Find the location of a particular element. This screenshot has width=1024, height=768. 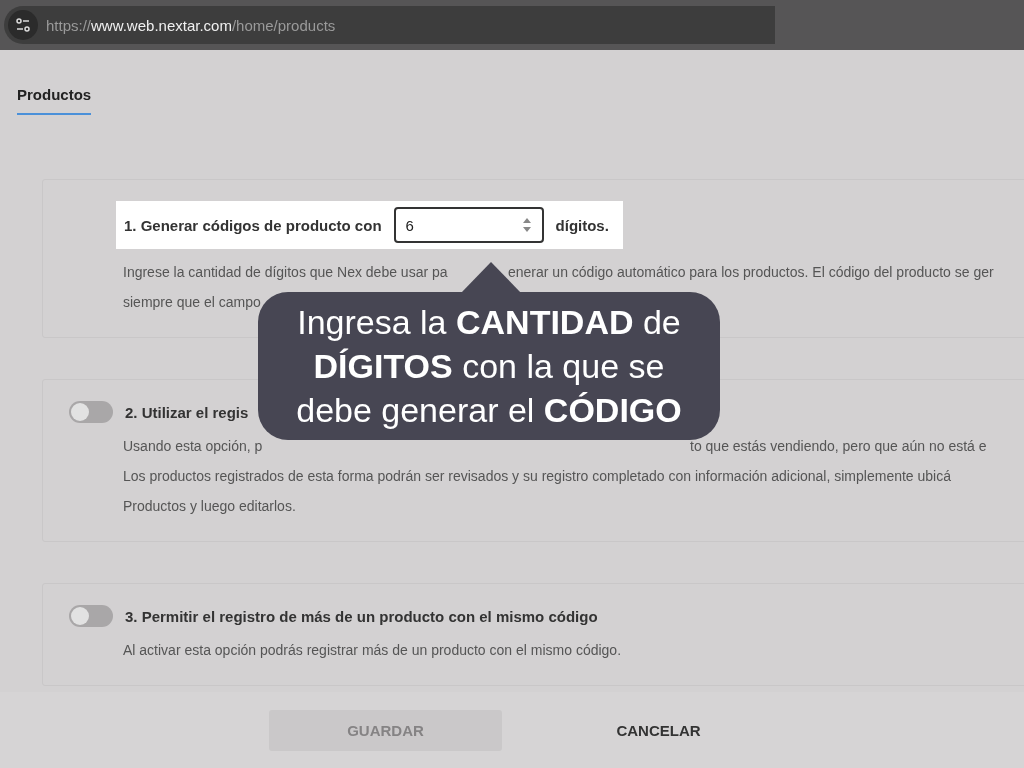

tooltip-text: Ingresa la CANTIDAD de DÍGITOS con la que se debe generar el CÓDIGO is located at coordinates (489, 366).